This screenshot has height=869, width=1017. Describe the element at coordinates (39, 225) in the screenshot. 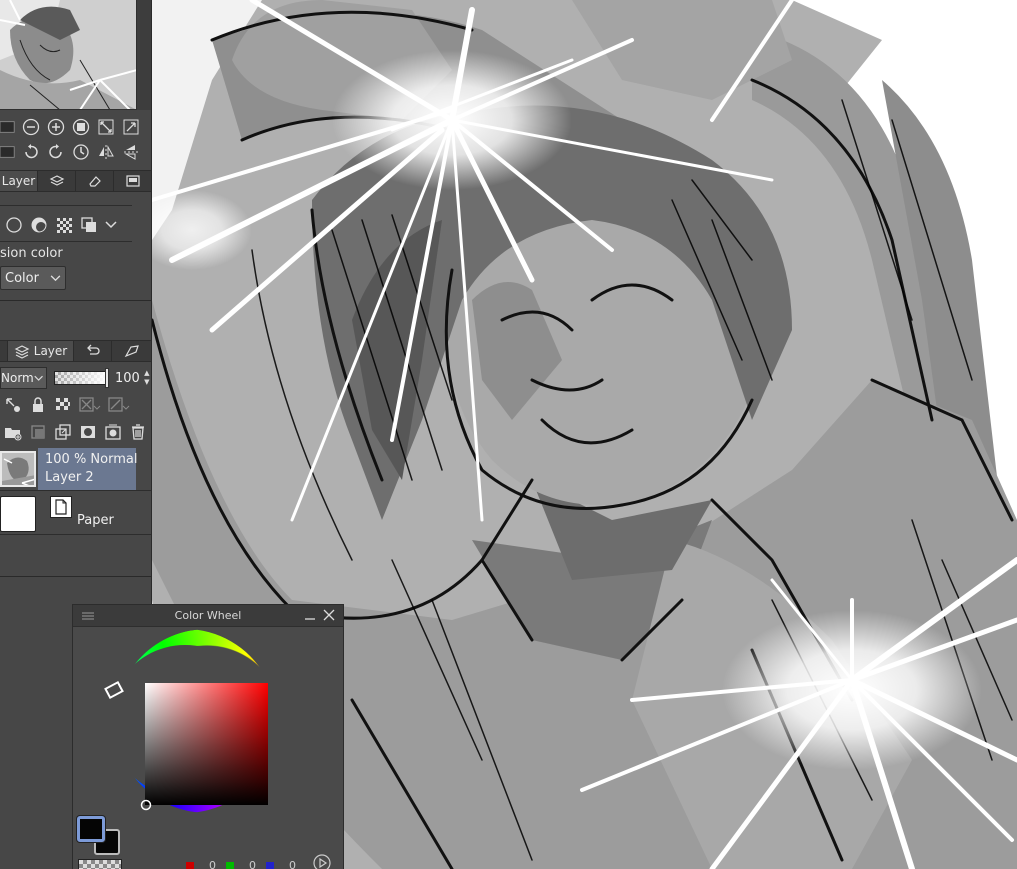

I see `blend-circles-icon` at that location.